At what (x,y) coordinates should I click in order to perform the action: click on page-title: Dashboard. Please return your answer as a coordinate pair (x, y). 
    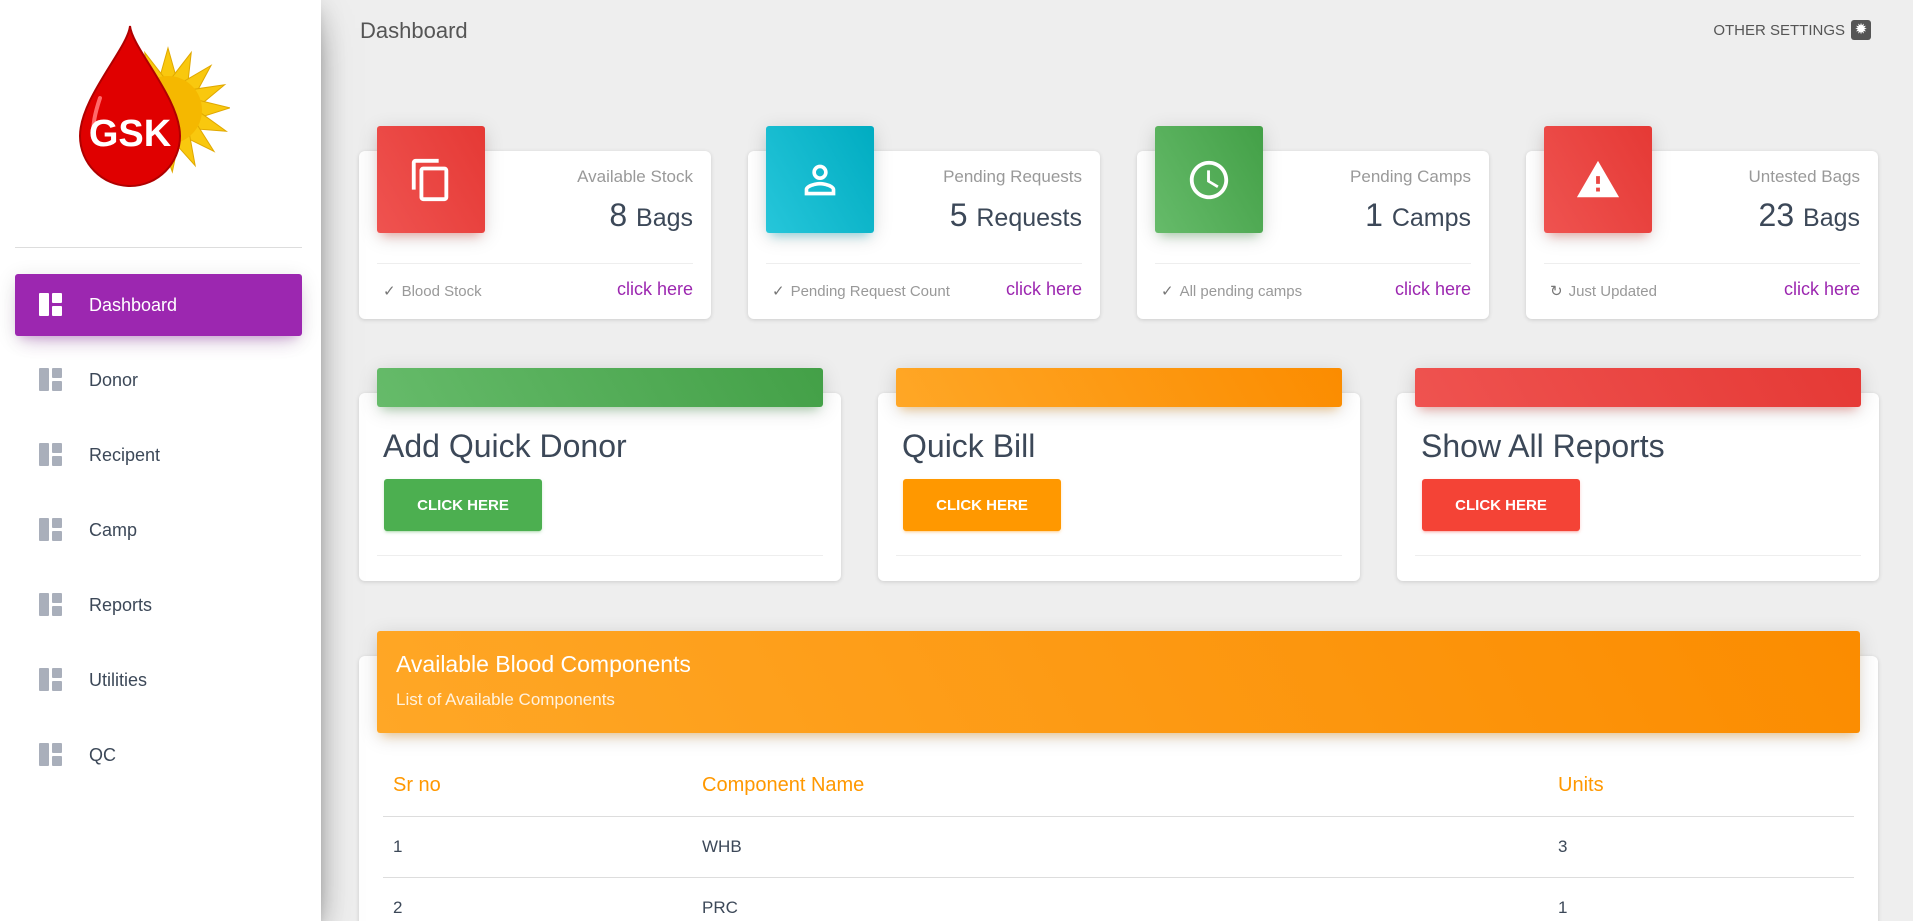
    Looking at the image, I should click on (414, 30).